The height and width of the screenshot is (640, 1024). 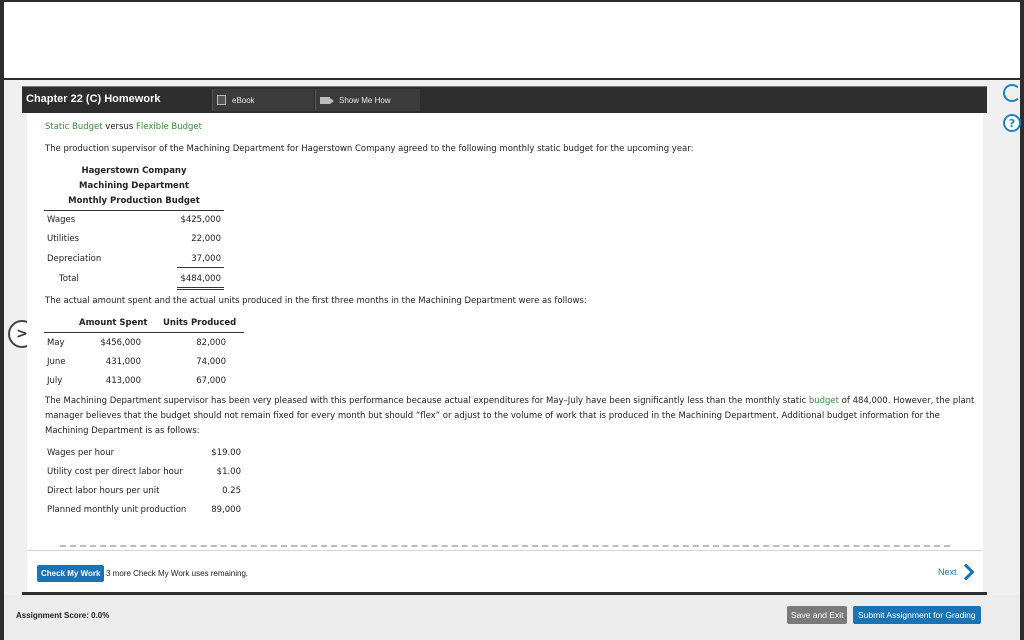 I want to click on actual-row-month: July, so click(x=55, y=381).